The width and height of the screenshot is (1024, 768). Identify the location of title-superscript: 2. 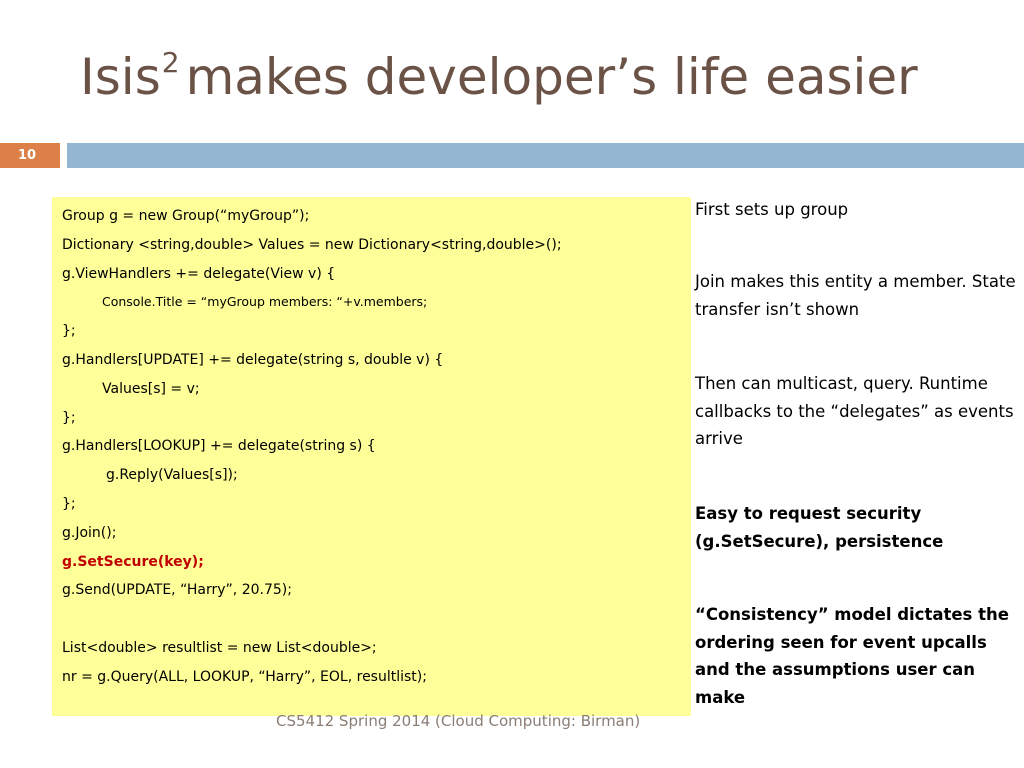
(170, 62).